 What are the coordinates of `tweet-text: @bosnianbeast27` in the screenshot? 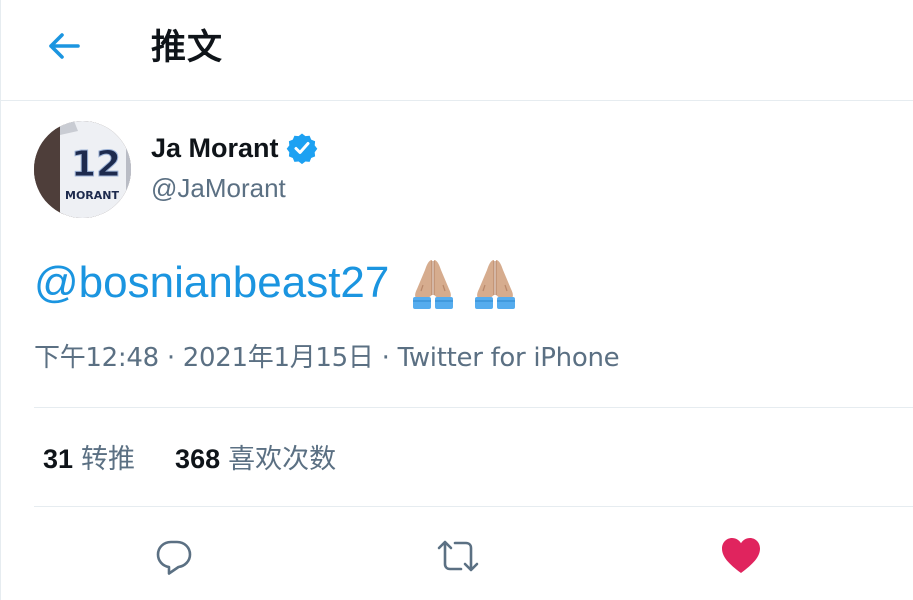 It's located at (278, 283).